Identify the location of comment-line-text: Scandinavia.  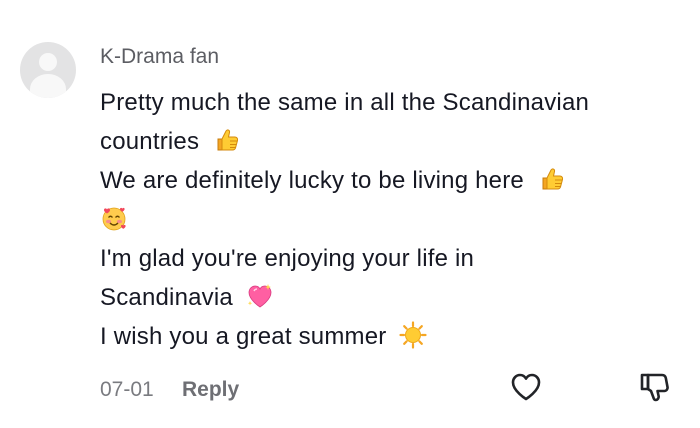
(166, 297).